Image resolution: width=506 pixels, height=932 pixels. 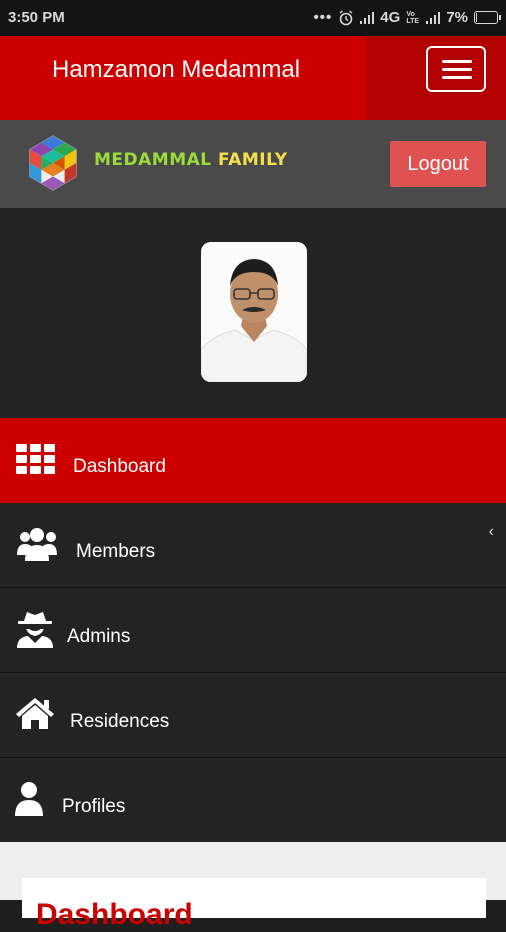 What do you see at coordinates (253, 18) in the screenshot?
I see `status-bar: 3:50 PM ••• 4G Vo LTE 7%` at bounding box center [253, 18].